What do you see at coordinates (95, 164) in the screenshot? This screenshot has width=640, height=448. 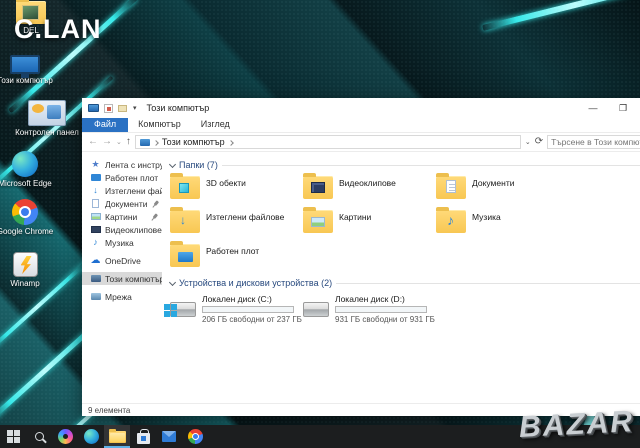 I see `quick-access-star-icon: ★` at bounding box center [95, 164].